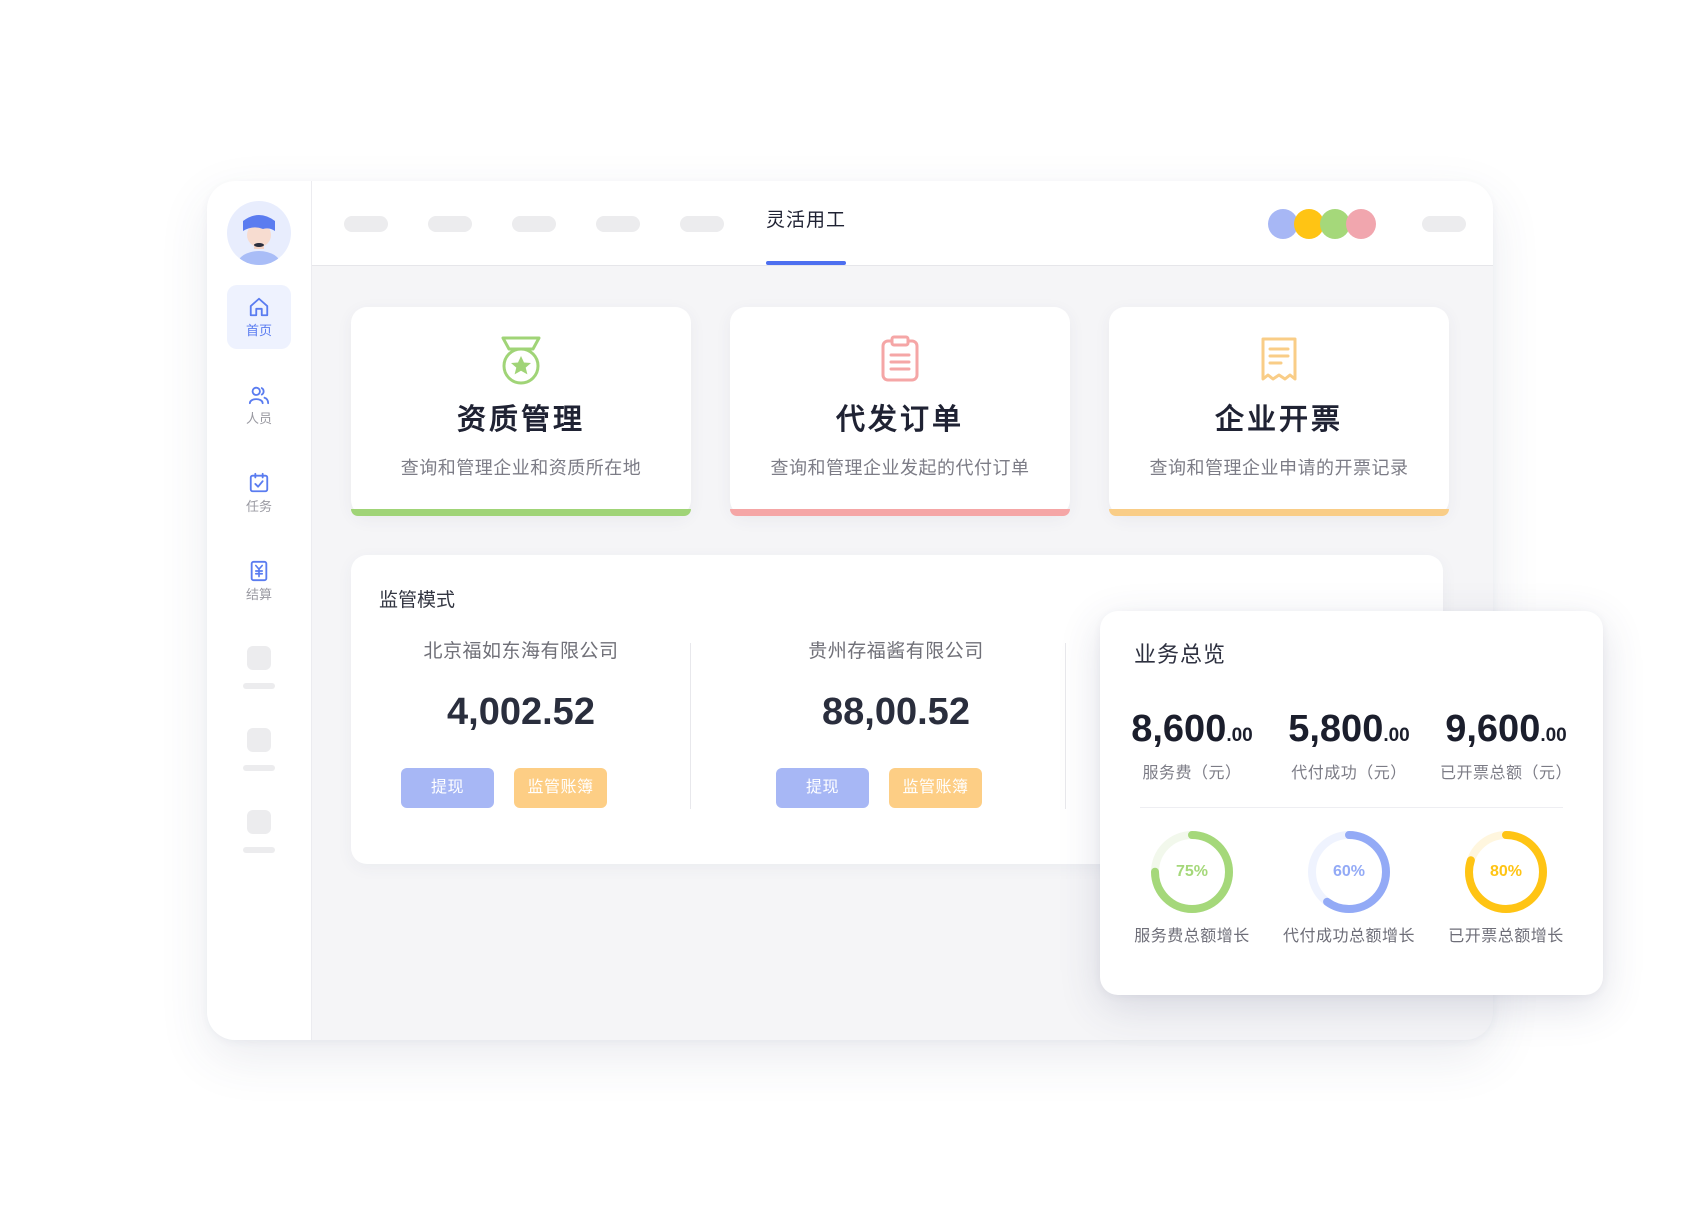  I want to click on sidebar-item-home: 首页, so click(259, 317).